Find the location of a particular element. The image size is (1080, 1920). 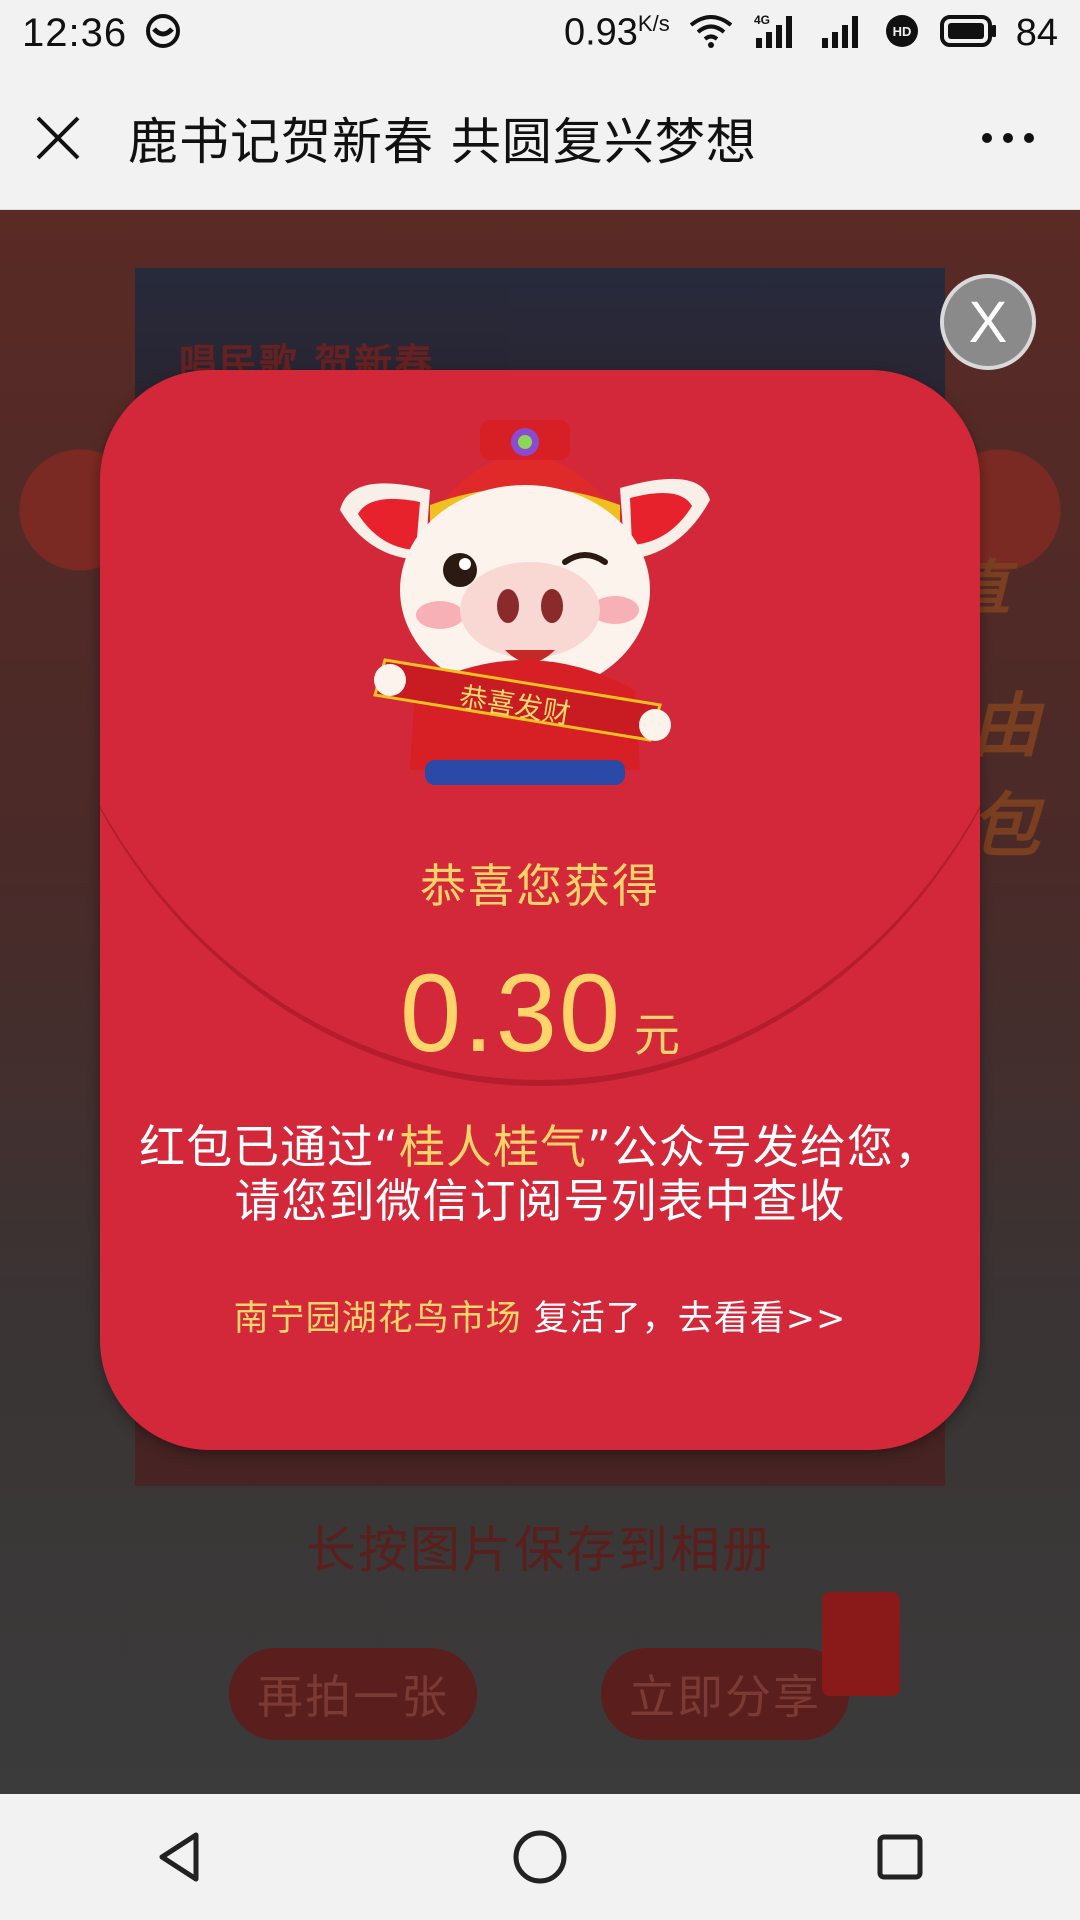

account-name: 桂人桂气 is located at coordinates (493, 1147).